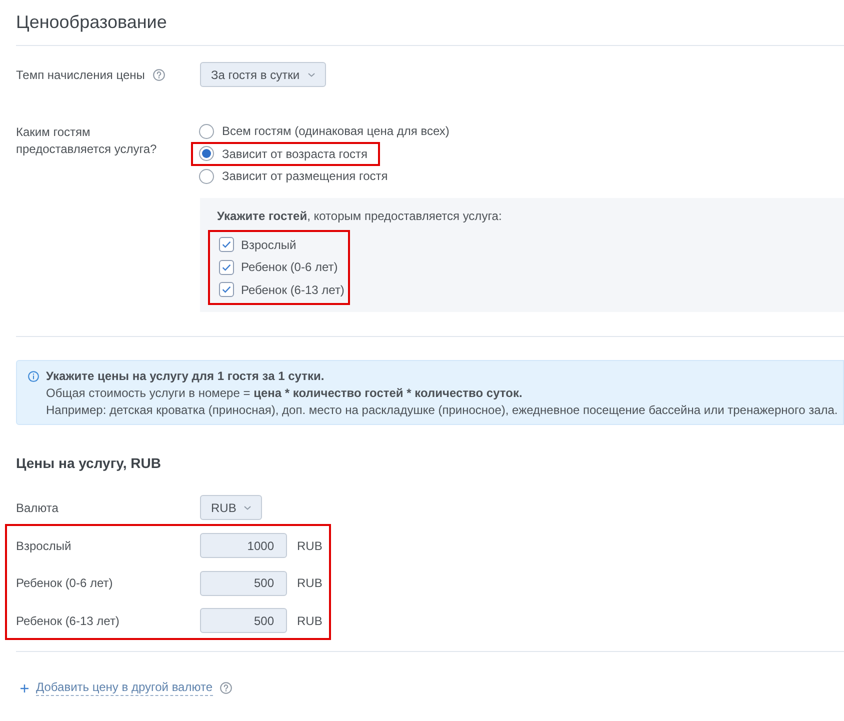 This screenshot has height=721, width=844. What do you see at coordinates (295, 154) in the screenshot?
I see `radio-label: Зависит от возраста гостя` at bounding box center [295, 154].